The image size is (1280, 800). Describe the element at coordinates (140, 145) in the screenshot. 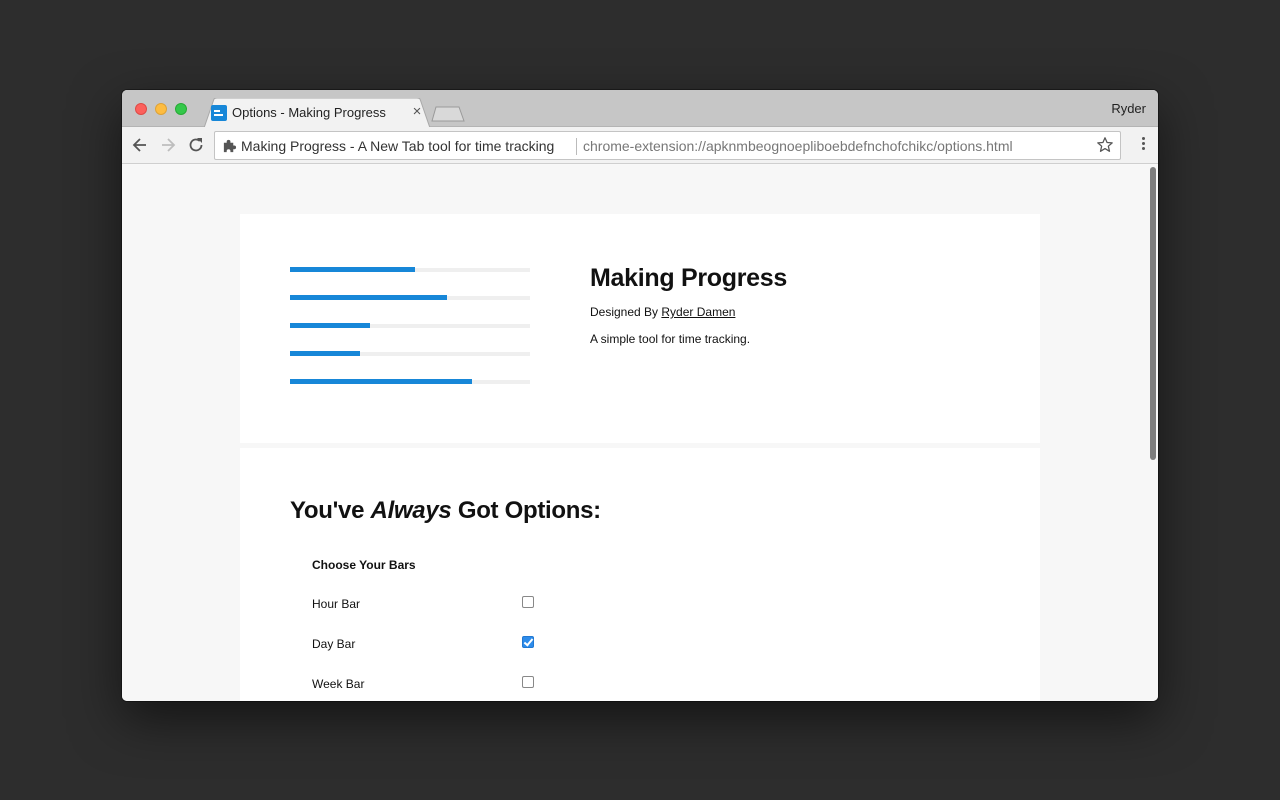

I see `back-arrow-icon` at that location.